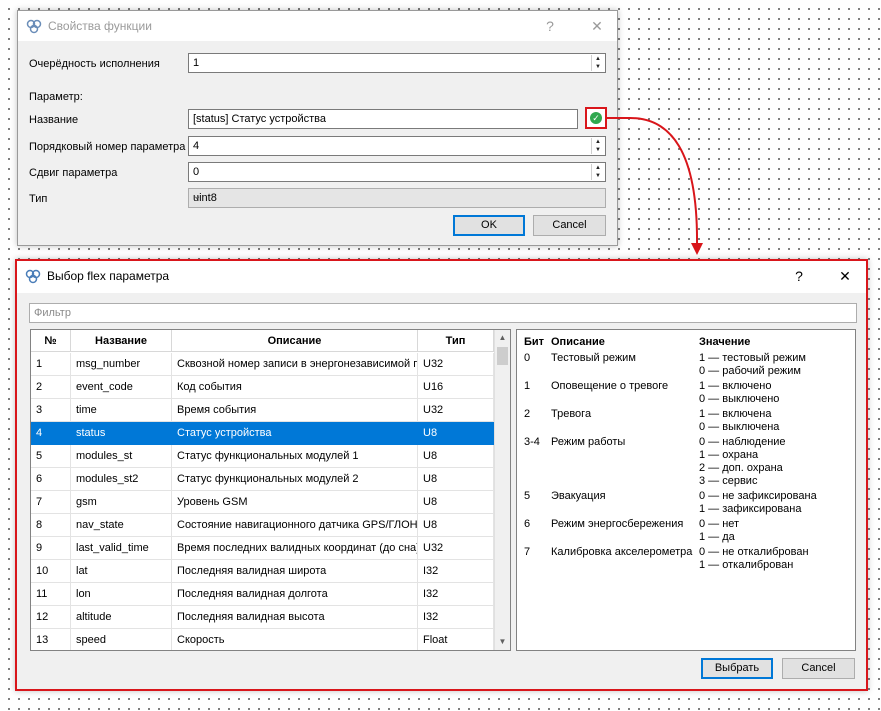 The image size is (881, 711). I want to click on bit-value: 0 — нет, so click(719, 524).